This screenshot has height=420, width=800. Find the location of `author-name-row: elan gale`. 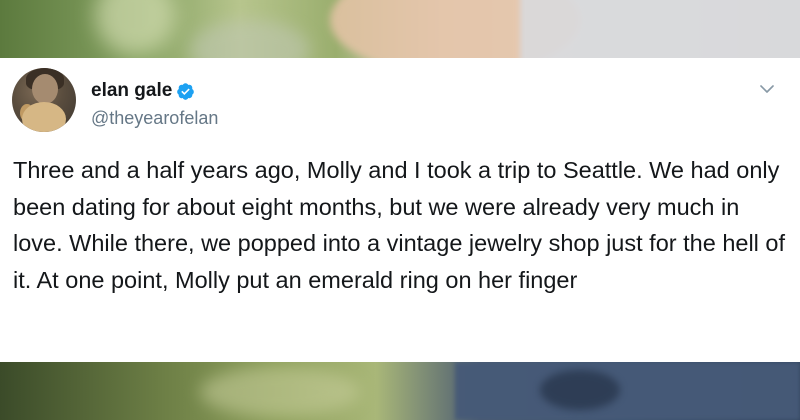

author-name-row: elan gale is located at coordinates (143, 91).